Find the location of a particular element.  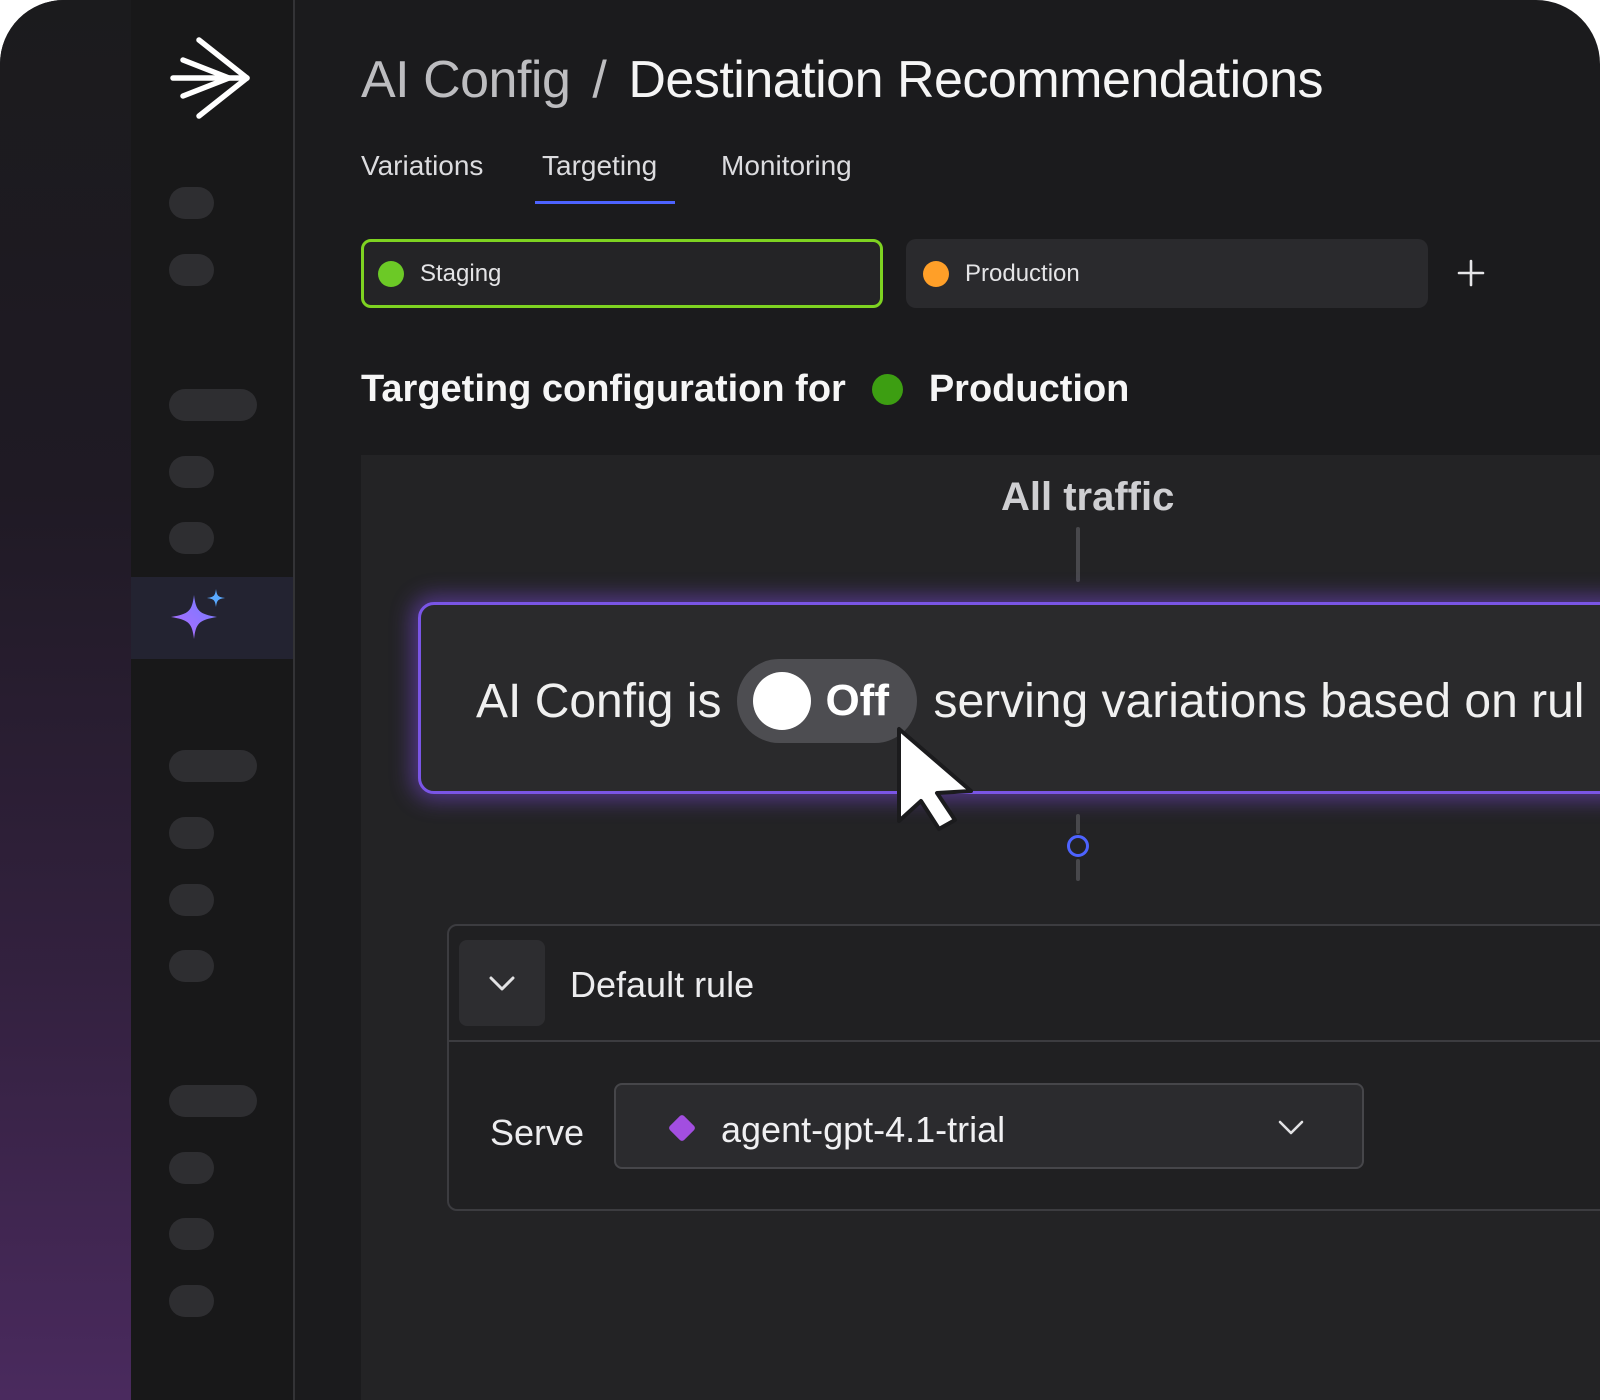

status-suffix: serving variations based on rul is located at coordinates (1259, 701).